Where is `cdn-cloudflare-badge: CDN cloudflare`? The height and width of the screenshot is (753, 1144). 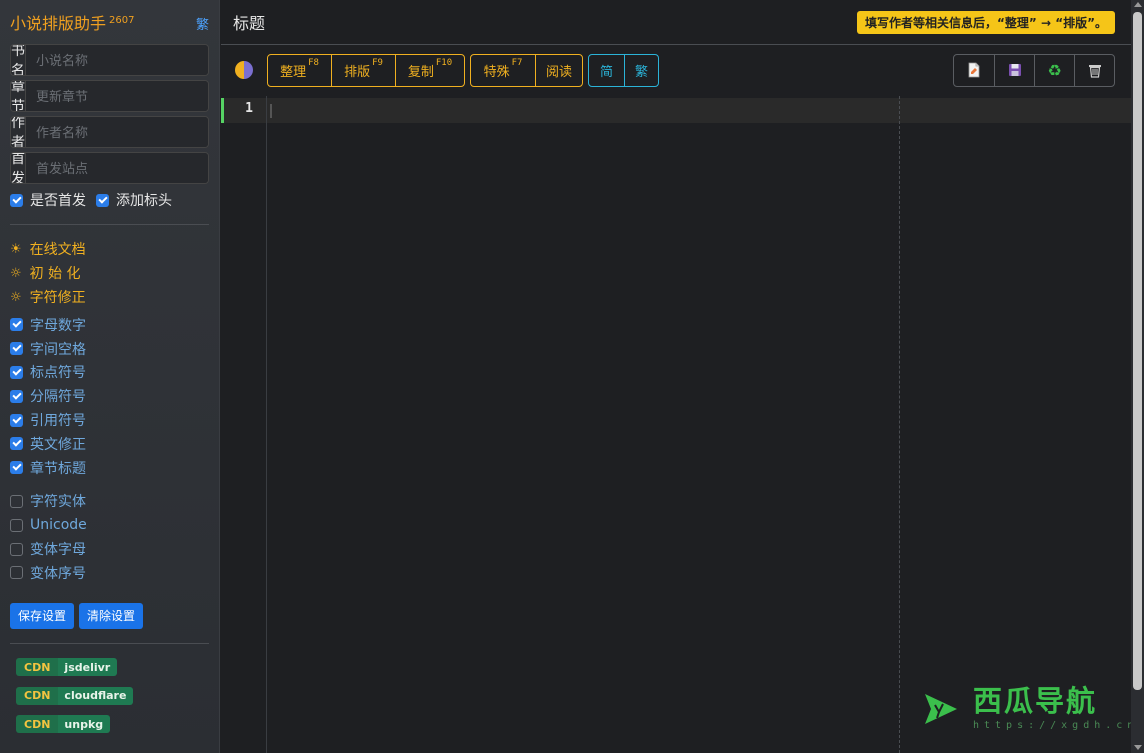 cdn-cloudflare-badge: CDN cloudflare is located at coordinates (75, 695).